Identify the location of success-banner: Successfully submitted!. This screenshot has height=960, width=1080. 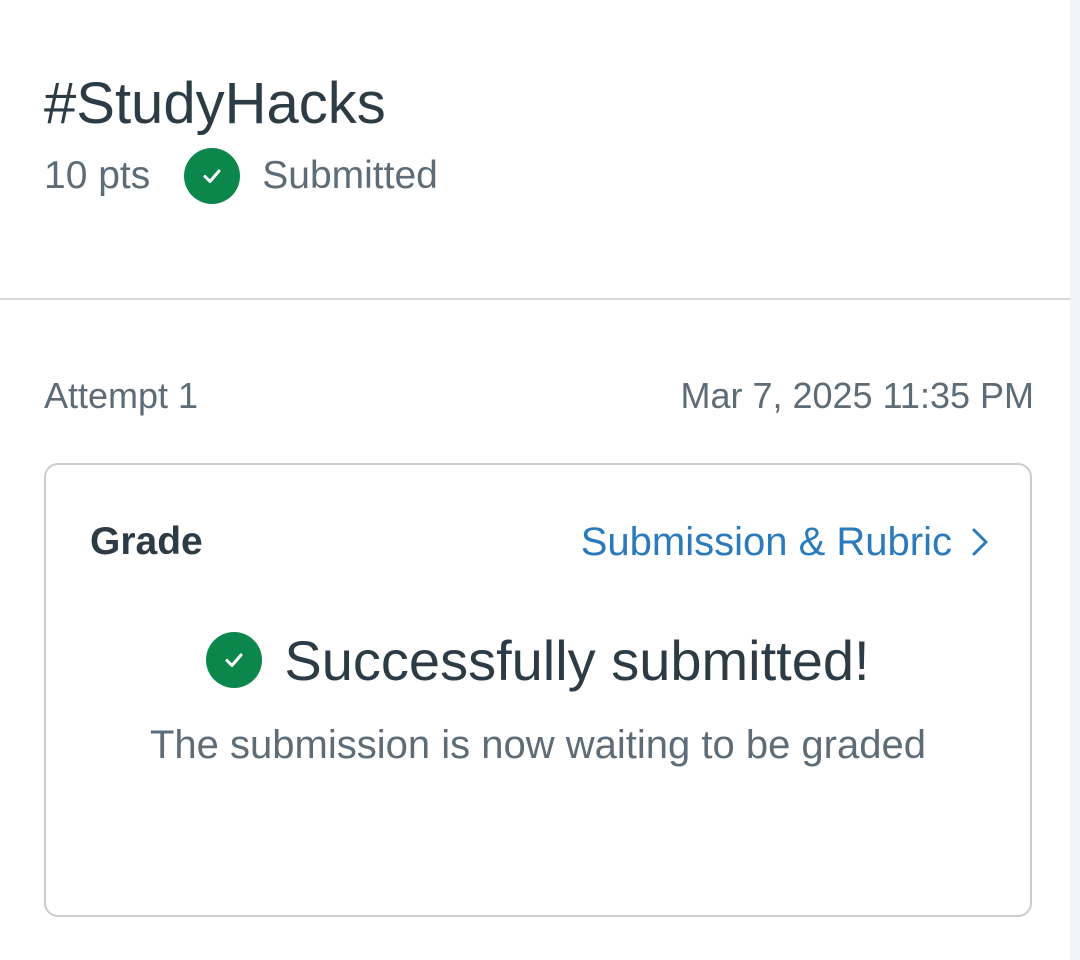
(538, 660).